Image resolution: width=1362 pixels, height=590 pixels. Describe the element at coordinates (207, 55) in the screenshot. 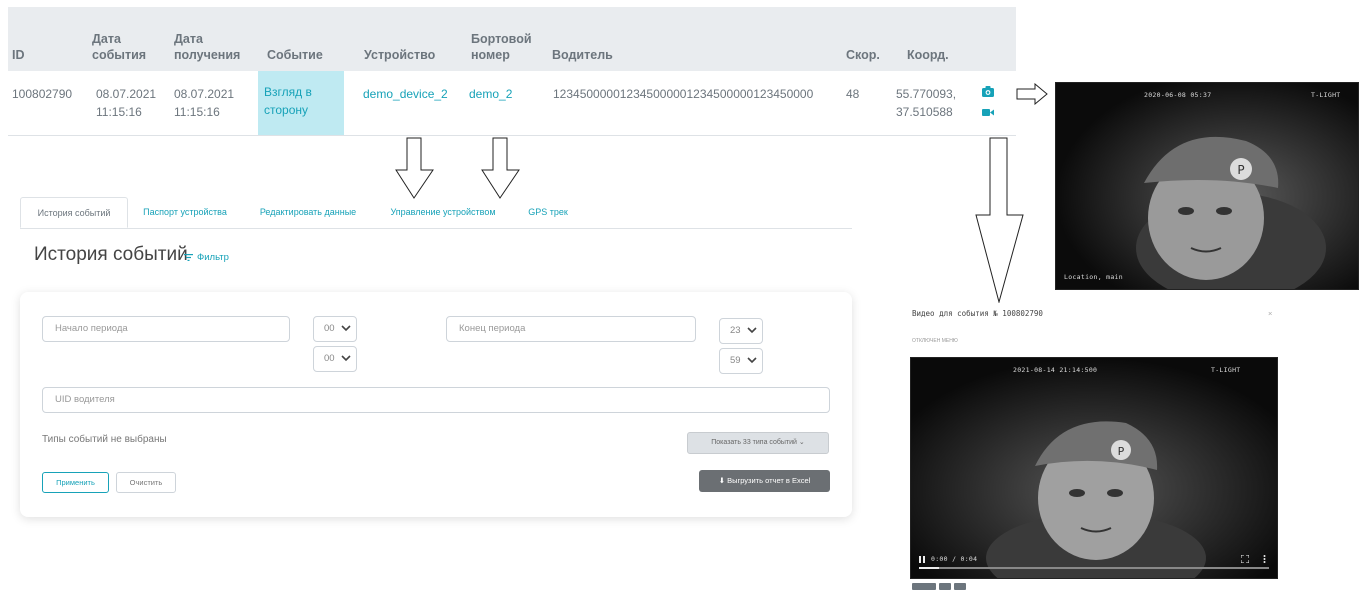

I see `header-receive-date-line2: получения` at that location.